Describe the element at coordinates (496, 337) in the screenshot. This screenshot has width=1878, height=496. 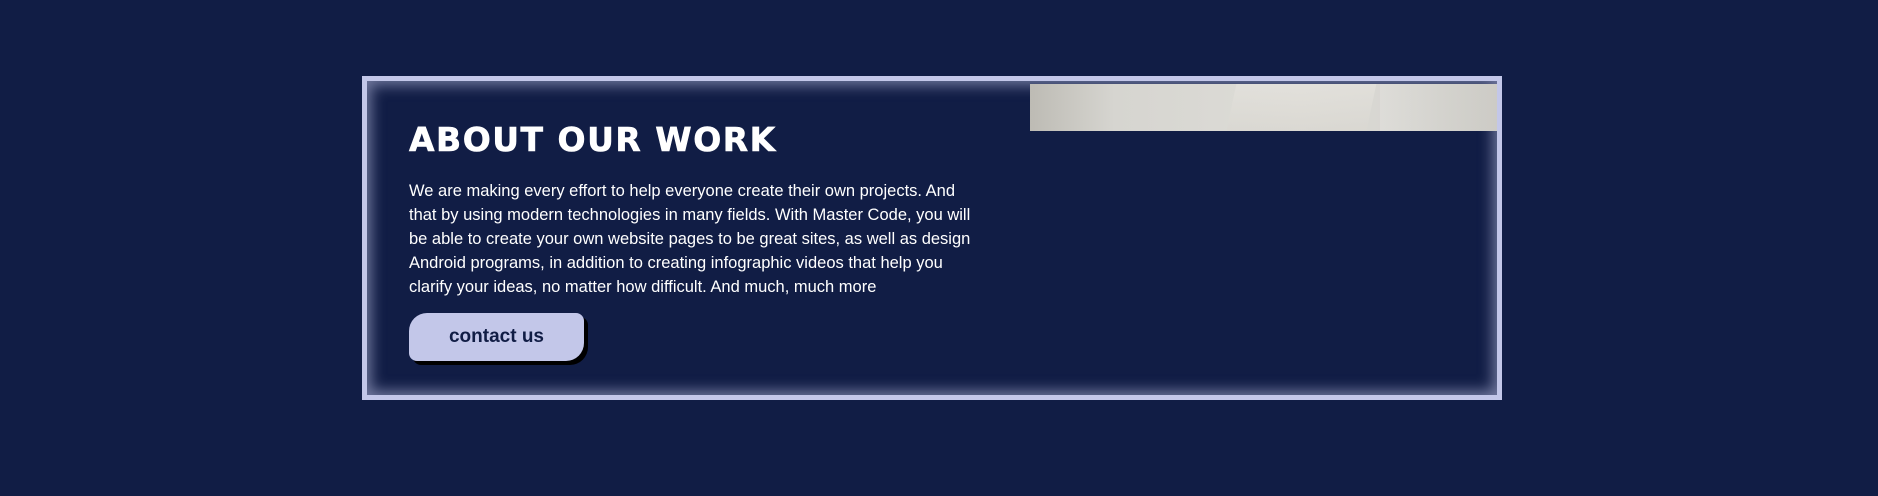
I see `contact-us-button: contact us` at that location.